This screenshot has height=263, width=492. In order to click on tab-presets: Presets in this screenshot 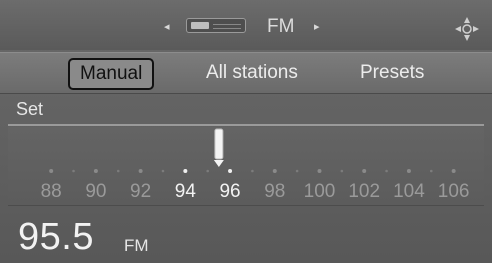, I will do `click(392, 73)`.